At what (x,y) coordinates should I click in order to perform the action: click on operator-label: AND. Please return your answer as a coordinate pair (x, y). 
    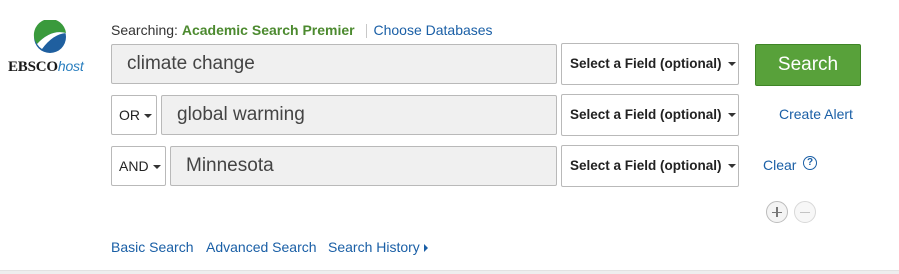
    Looking at the image, I should click on (134, 166).